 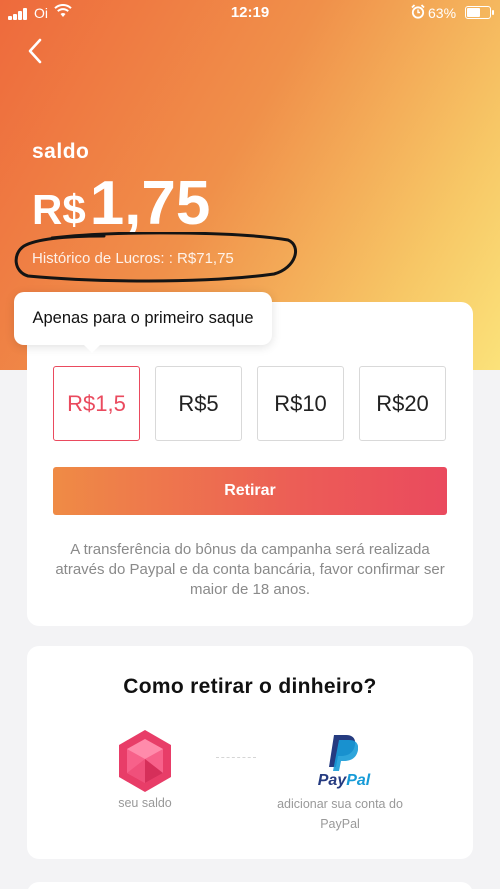 What do you see at coordinates (358, 780) in the screenshot?
I see `paypal-word-pal: Pal` at bounding box center [358, 780].